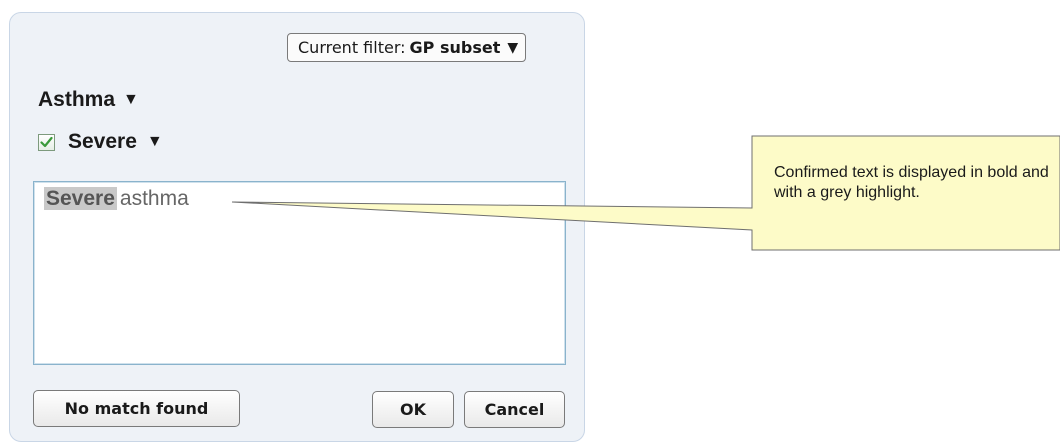  Describe the element at coordinates (407, 47) in the screenshot. I see `current-filter-dropdown: Current filter: GP subset ▼` at that location.